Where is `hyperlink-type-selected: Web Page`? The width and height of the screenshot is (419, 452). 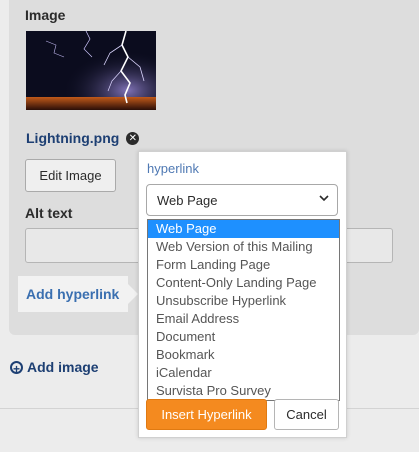 hyperlink-type-selected: Web Page is located at coordinates (187, 200).